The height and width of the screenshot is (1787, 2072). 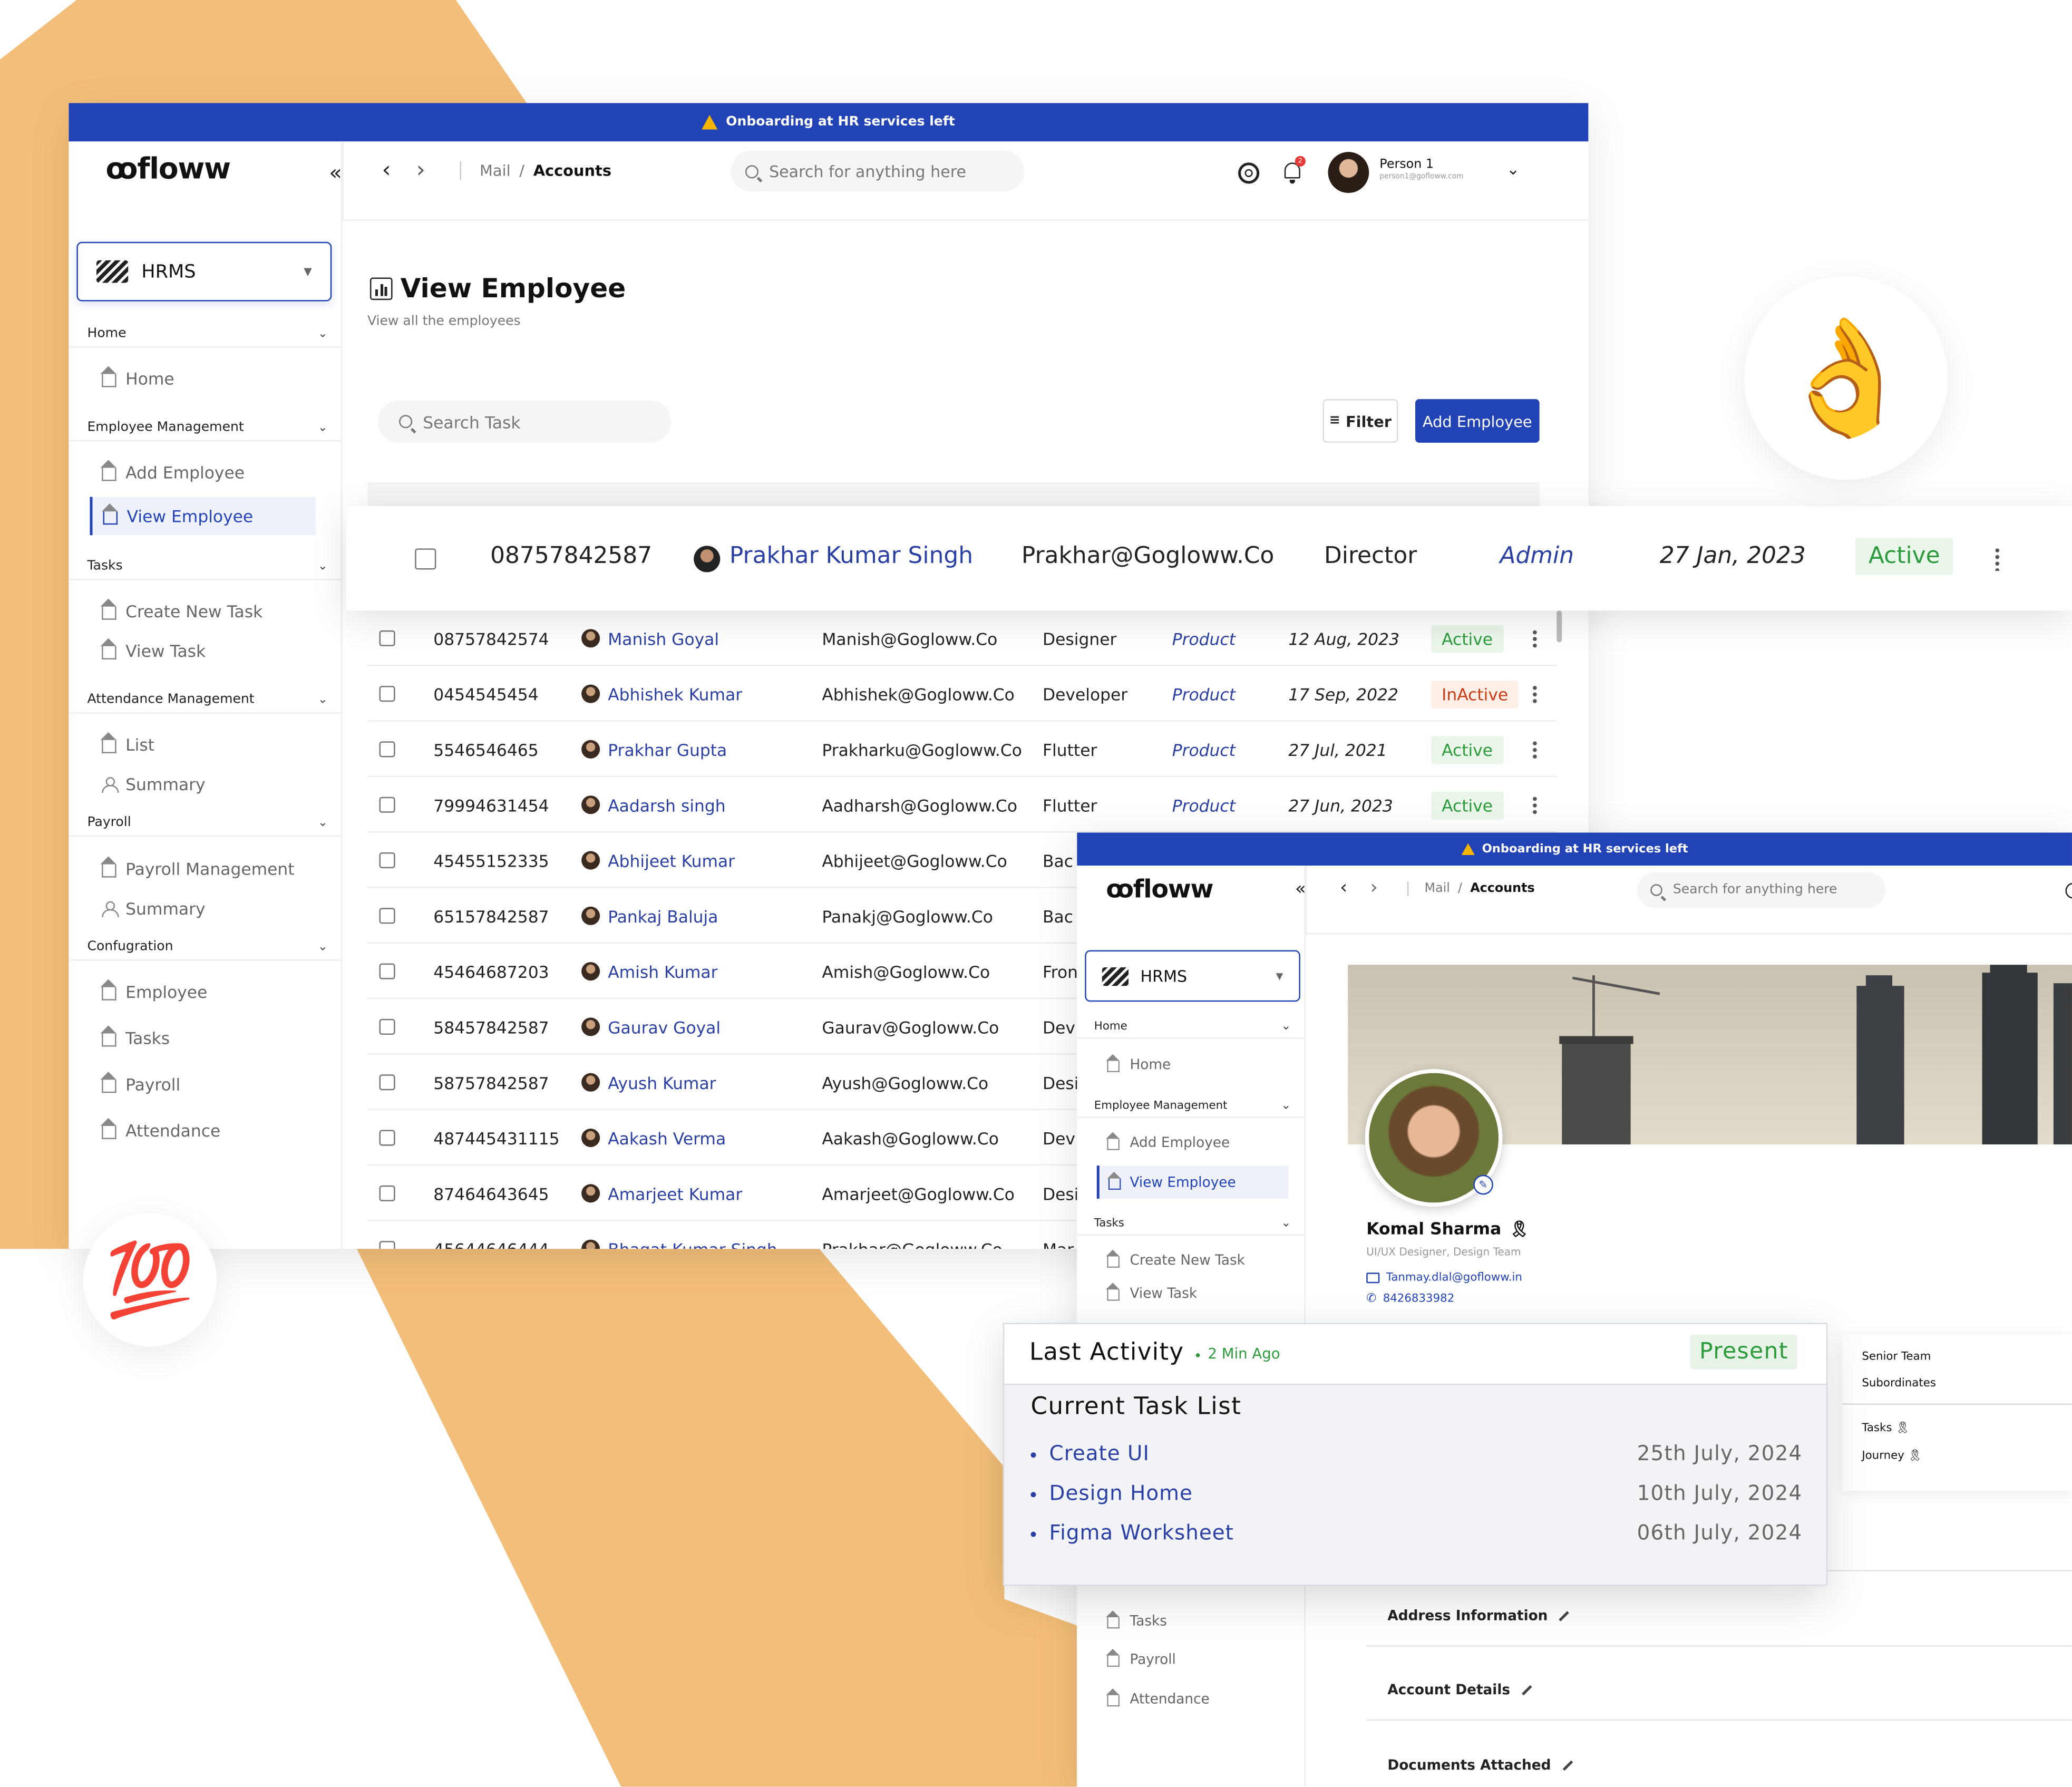 I want to click on employee-name: Prakhar Gupta, so click(x=667, y=750).